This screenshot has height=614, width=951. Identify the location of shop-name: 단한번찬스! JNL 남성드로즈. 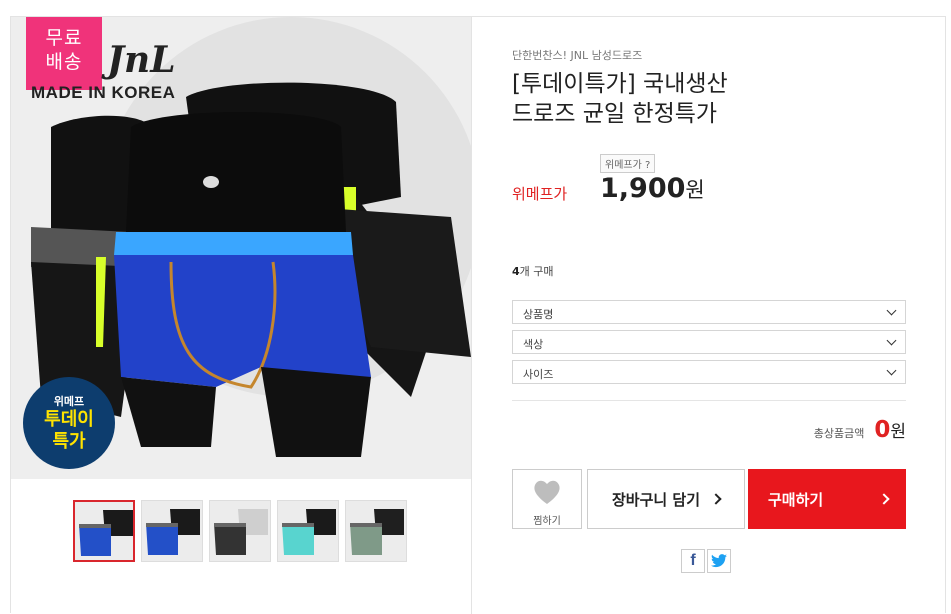
(577, 55).